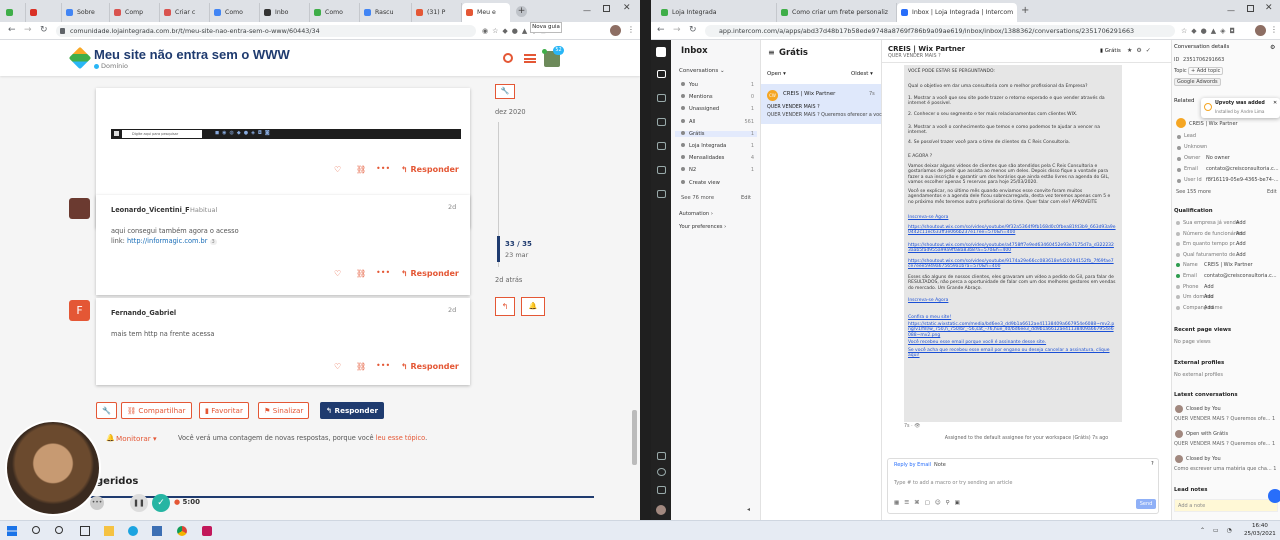  What do you see at coordinates (940, 465) in the screenshot?
I see `tab-note: Note` at bounding box center [940, 465].